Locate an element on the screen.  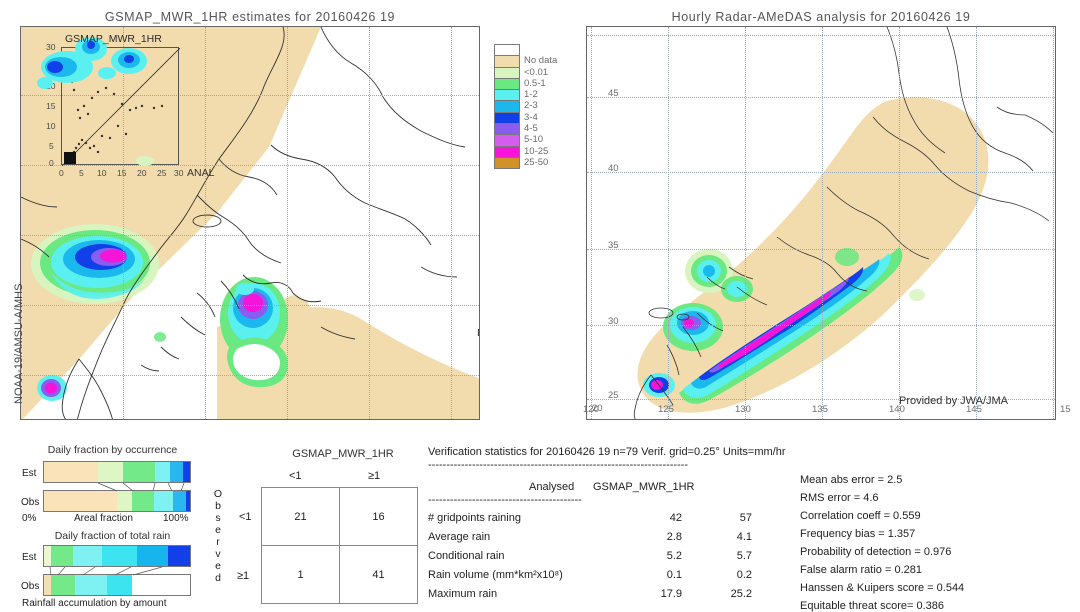
contingency-axis-letter: r is located at coordinates (218, 542).